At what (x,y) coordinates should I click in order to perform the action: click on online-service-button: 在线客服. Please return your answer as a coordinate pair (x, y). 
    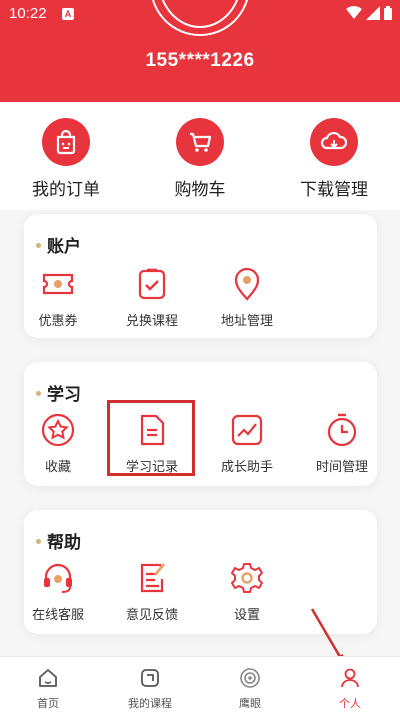
    Looking at the image, I should click on (58, 591).